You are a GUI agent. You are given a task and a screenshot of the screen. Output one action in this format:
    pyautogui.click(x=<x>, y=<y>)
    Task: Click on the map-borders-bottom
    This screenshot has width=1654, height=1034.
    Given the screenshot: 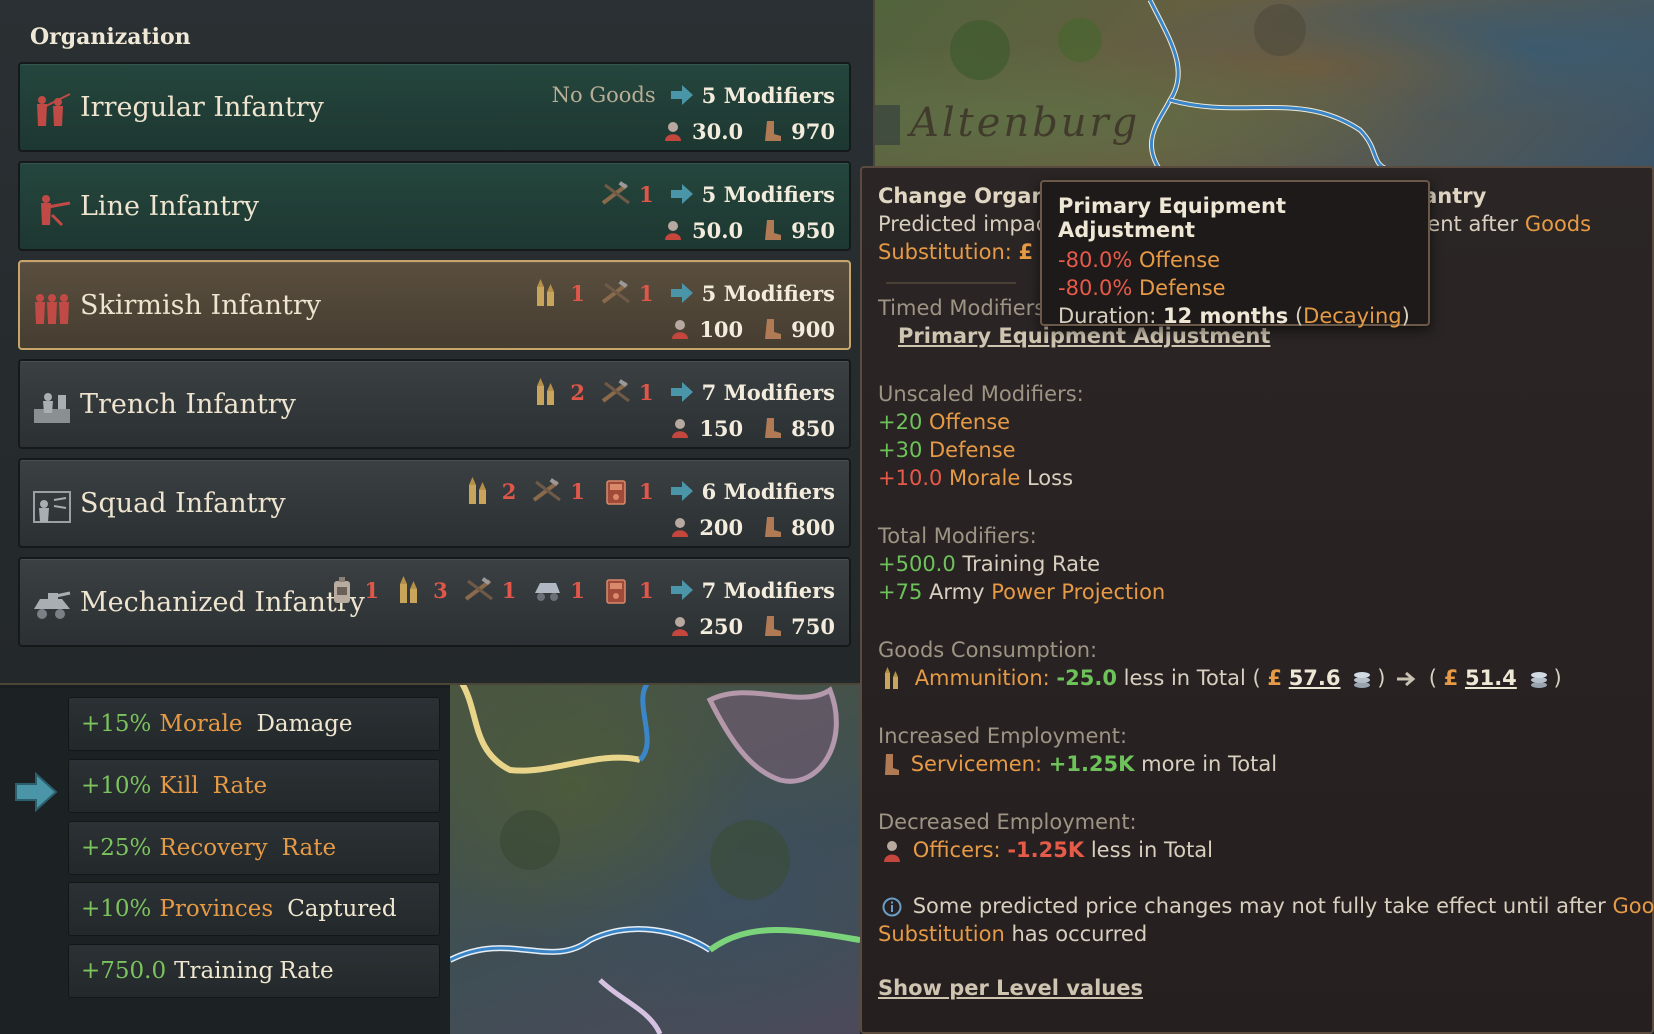 What is the action you would take?
    pyautogui.click(x=655, y=857)
    